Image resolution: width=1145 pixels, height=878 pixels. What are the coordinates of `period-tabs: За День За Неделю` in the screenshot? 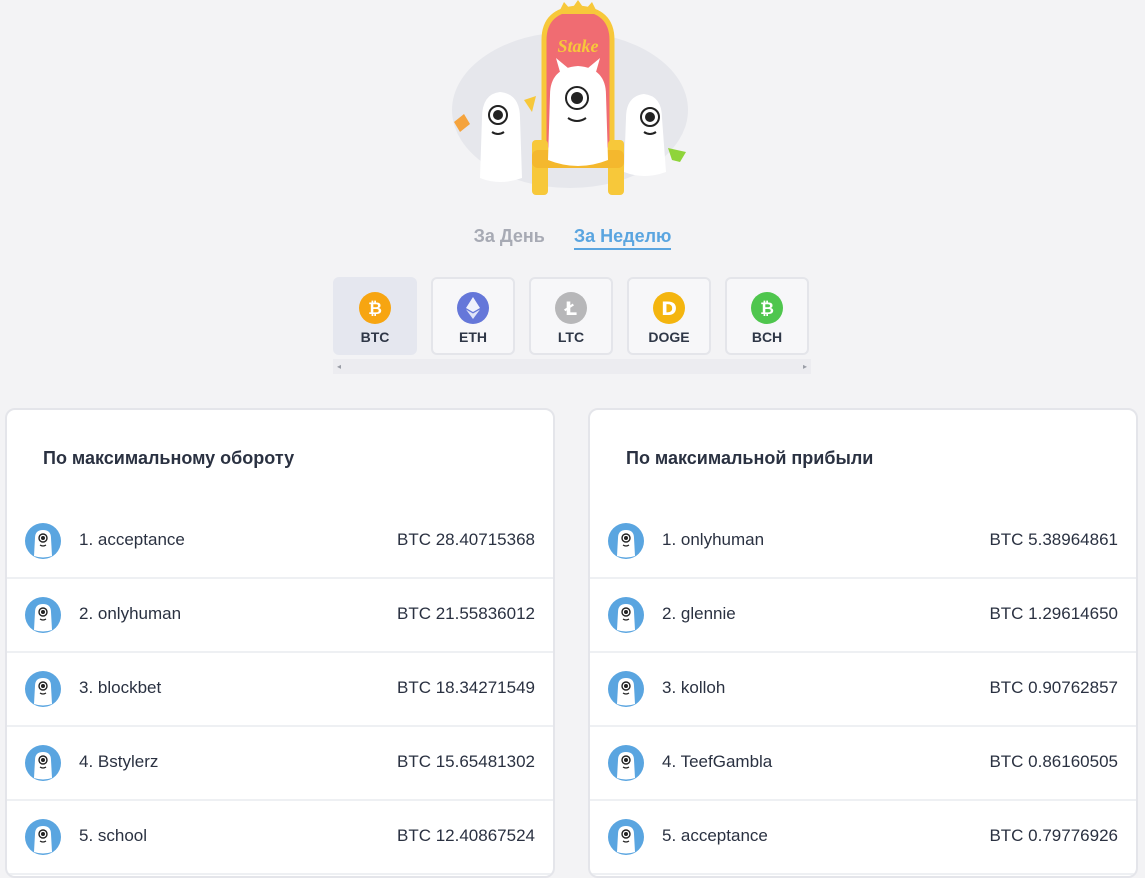 It's located at (572, 238).